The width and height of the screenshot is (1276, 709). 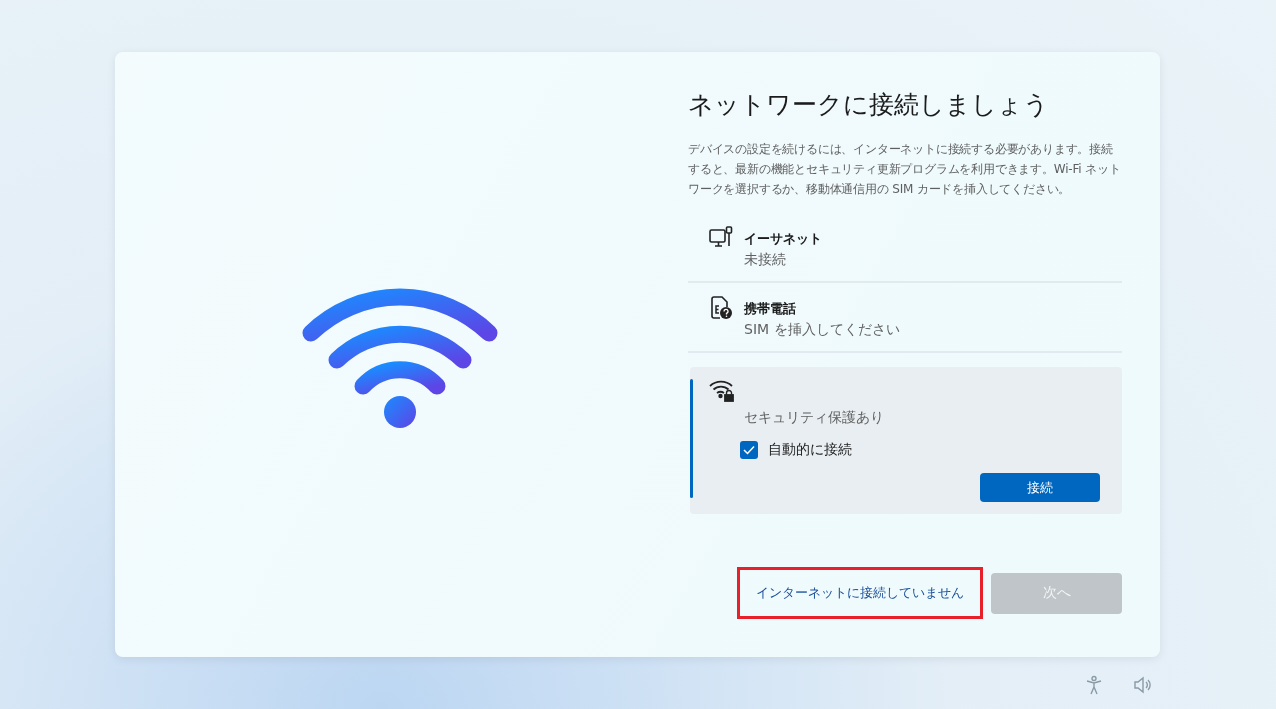 What do you see at coordinates (783, 239) in the screenshot?
I see `network-name: イーサネット` at bounding box center [783, 239].